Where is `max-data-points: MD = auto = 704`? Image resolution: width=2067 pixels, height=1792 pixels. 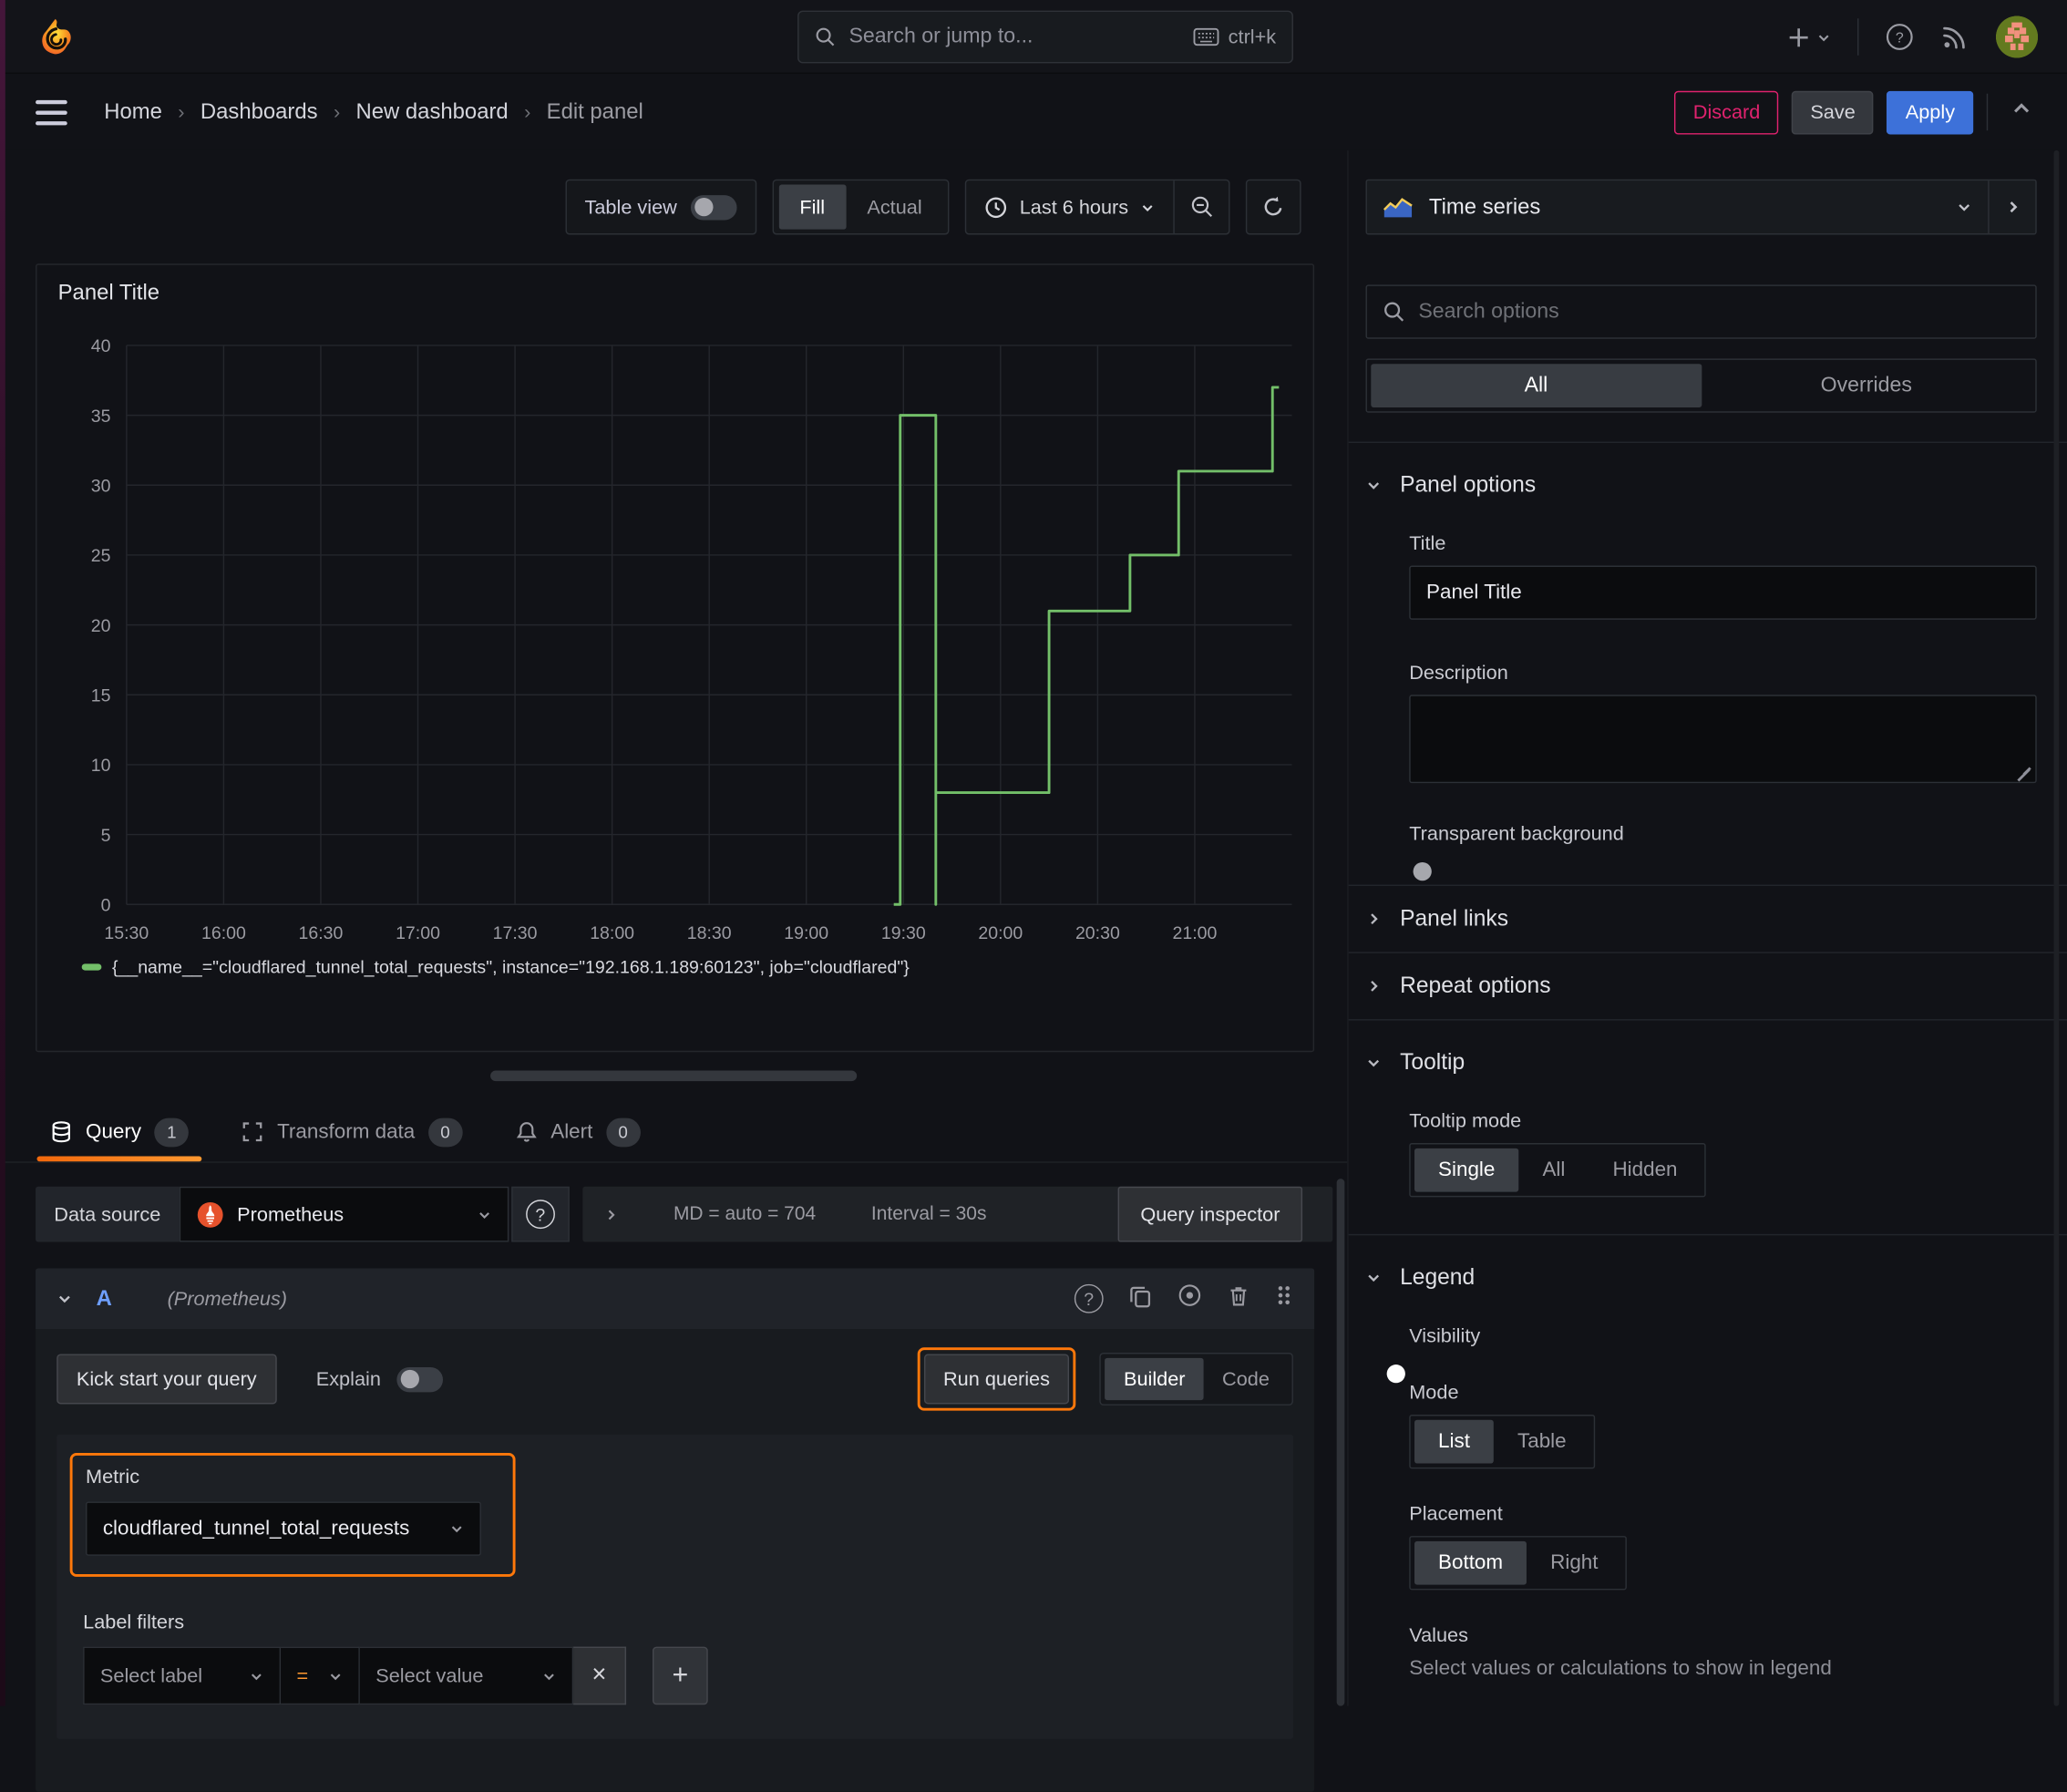
max-data-points: MD = auto = 704 is located at coordinates (745, 1214).